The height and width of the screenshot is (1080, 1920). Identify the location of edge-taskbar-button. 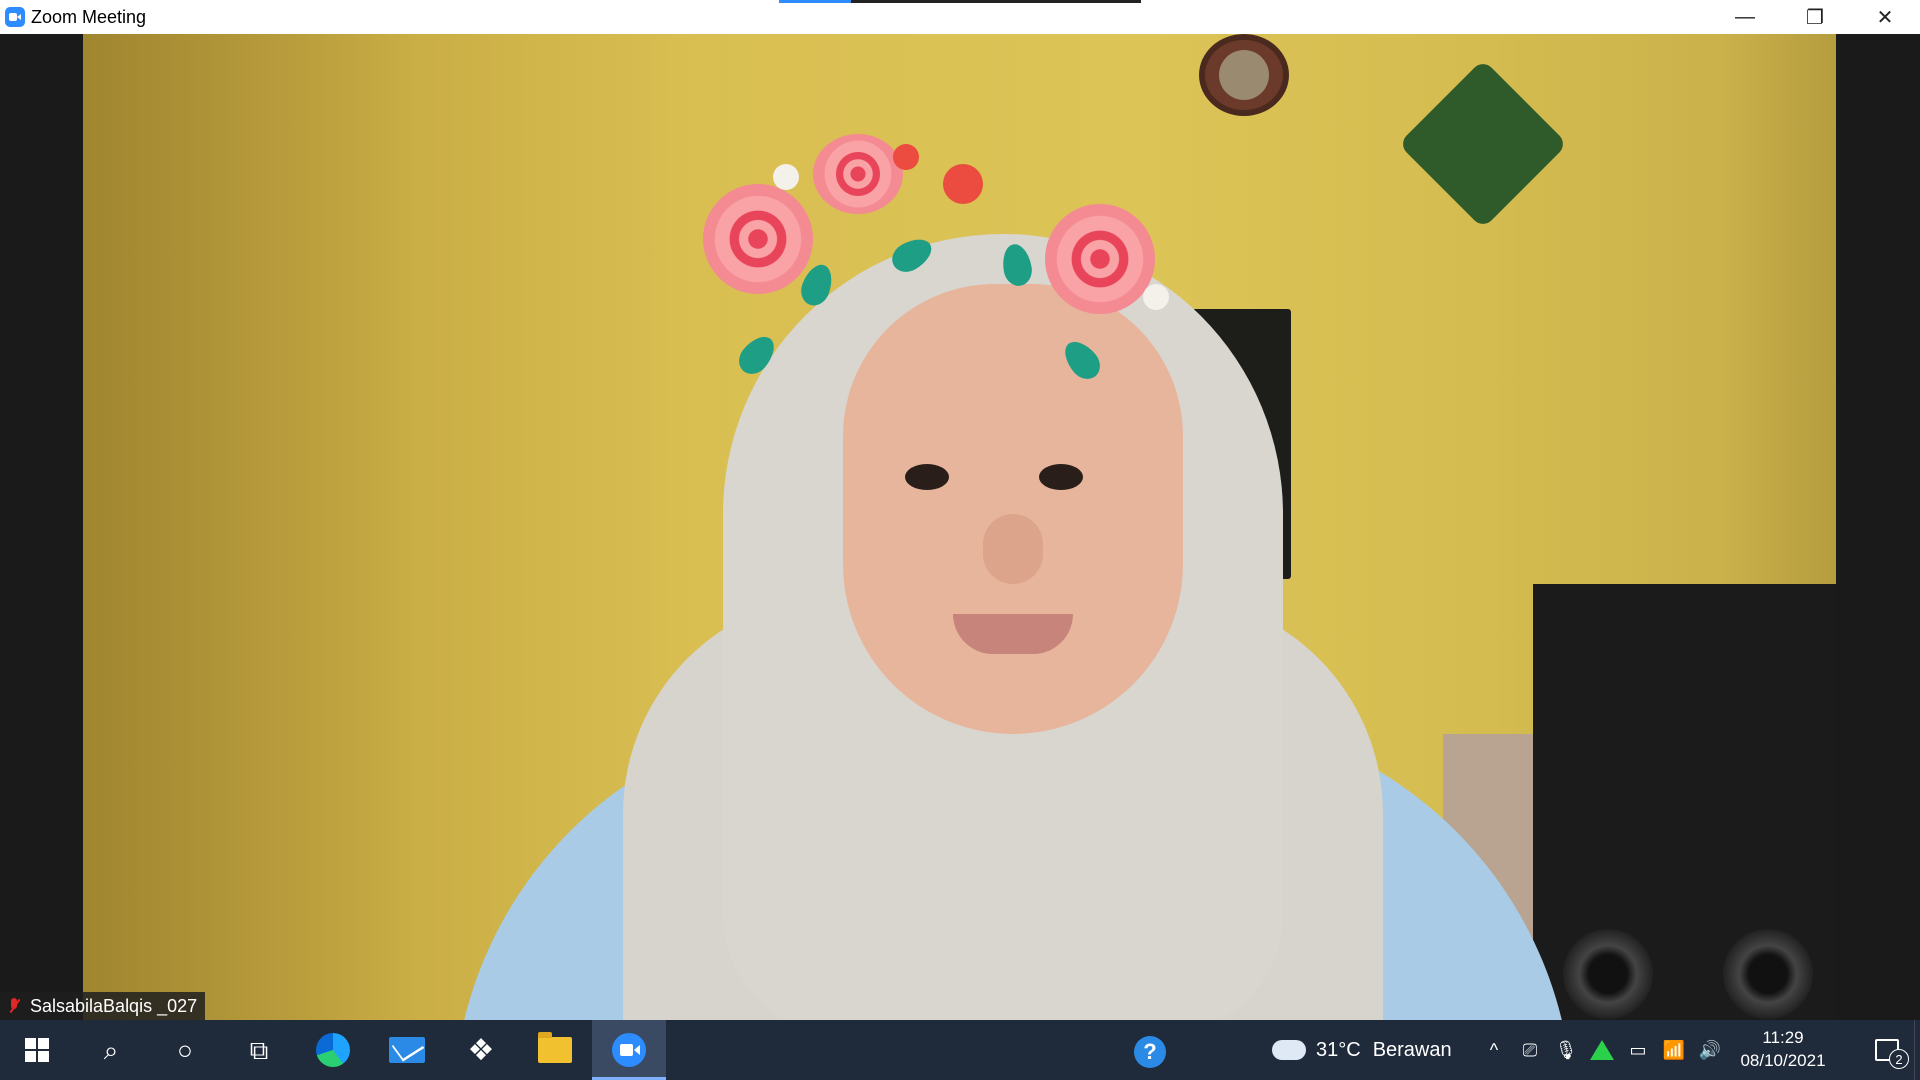
(333, 1050).